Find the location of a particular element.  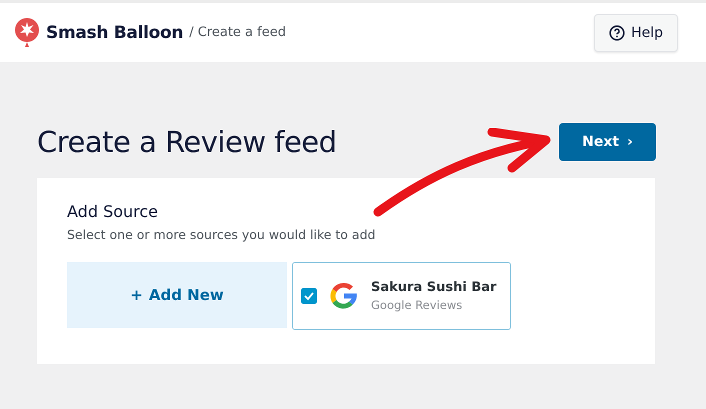

checkbox is located at coordinates (309, 296).